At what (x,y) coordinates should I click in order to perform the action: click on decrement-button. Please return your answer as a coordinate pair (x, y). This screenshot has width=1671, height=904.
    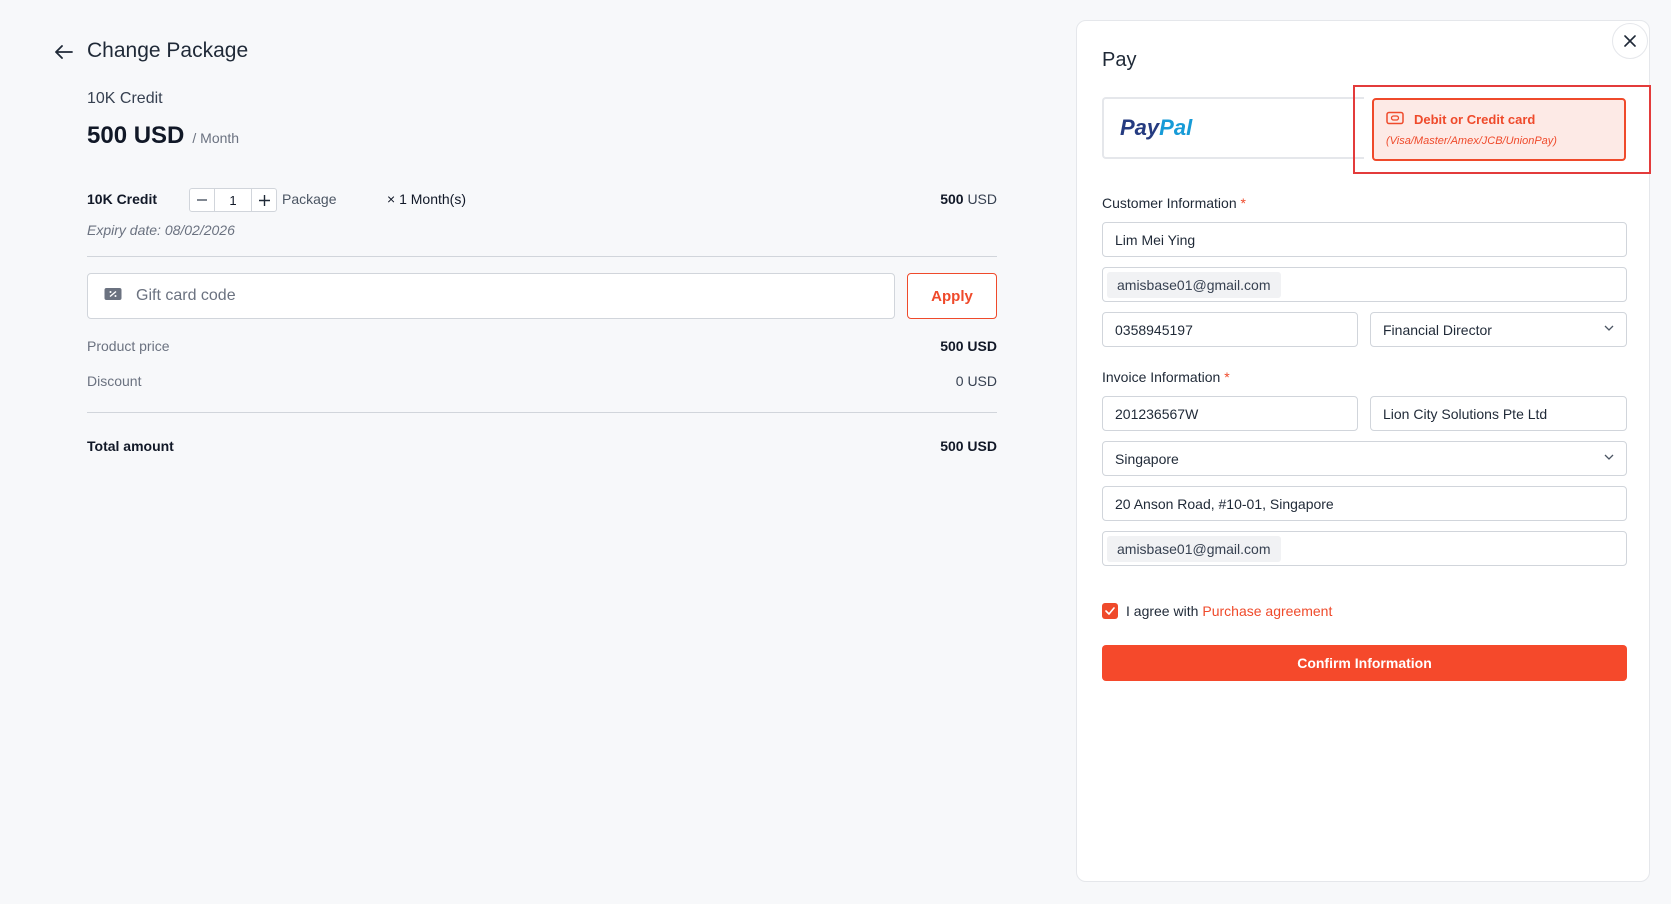
    Looking at the image, I should click on (202, 200).